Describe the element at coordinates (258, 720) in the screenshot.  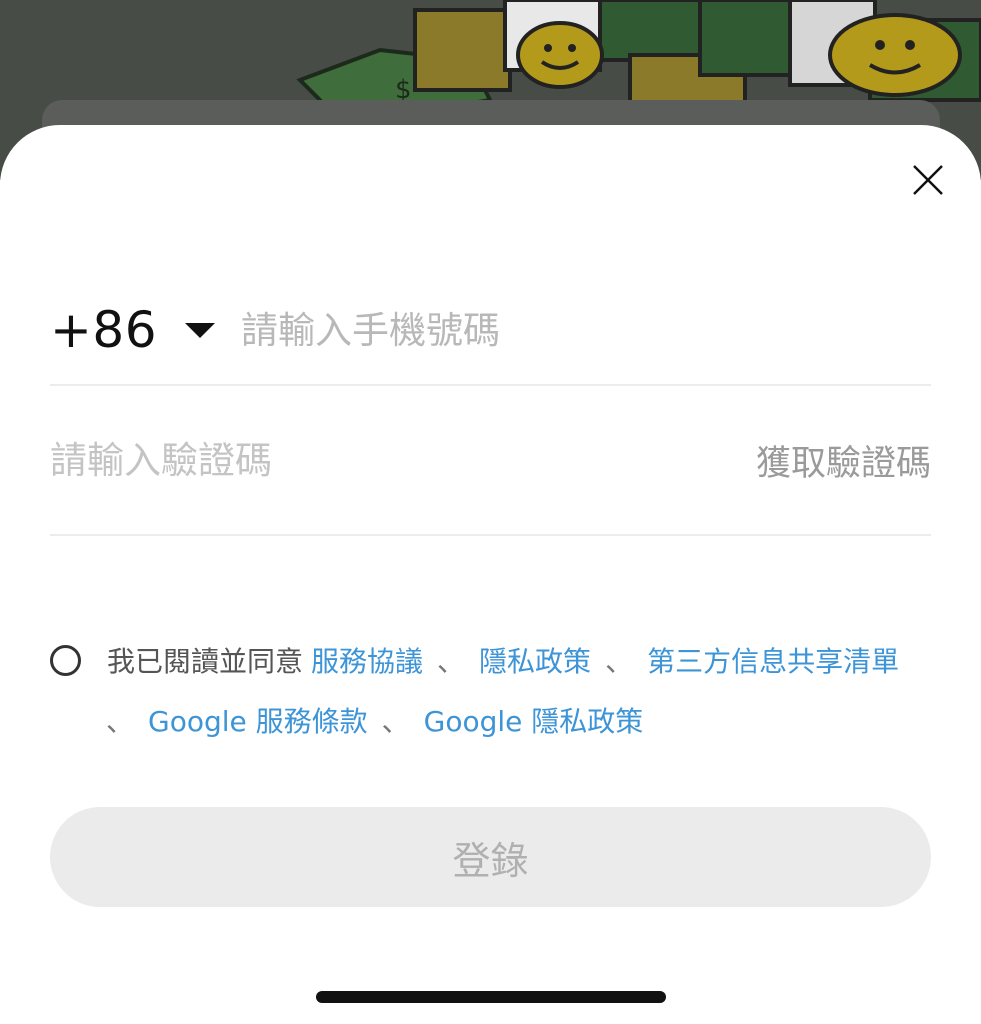
I see `link-google-terms: Google 服務條款` at that location.